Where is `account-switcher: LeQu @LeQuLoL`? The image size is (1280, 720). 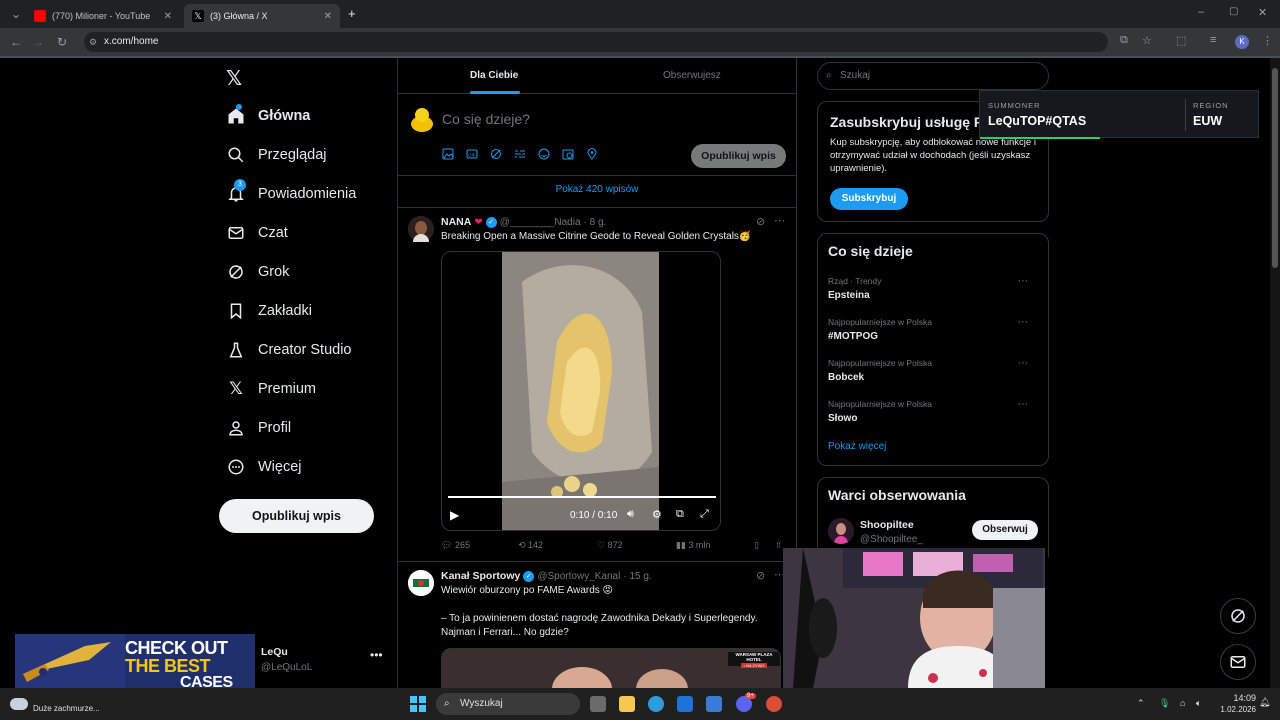
account-switcher: LeQu @LeQuLoL is located at coordinates (286, 659).